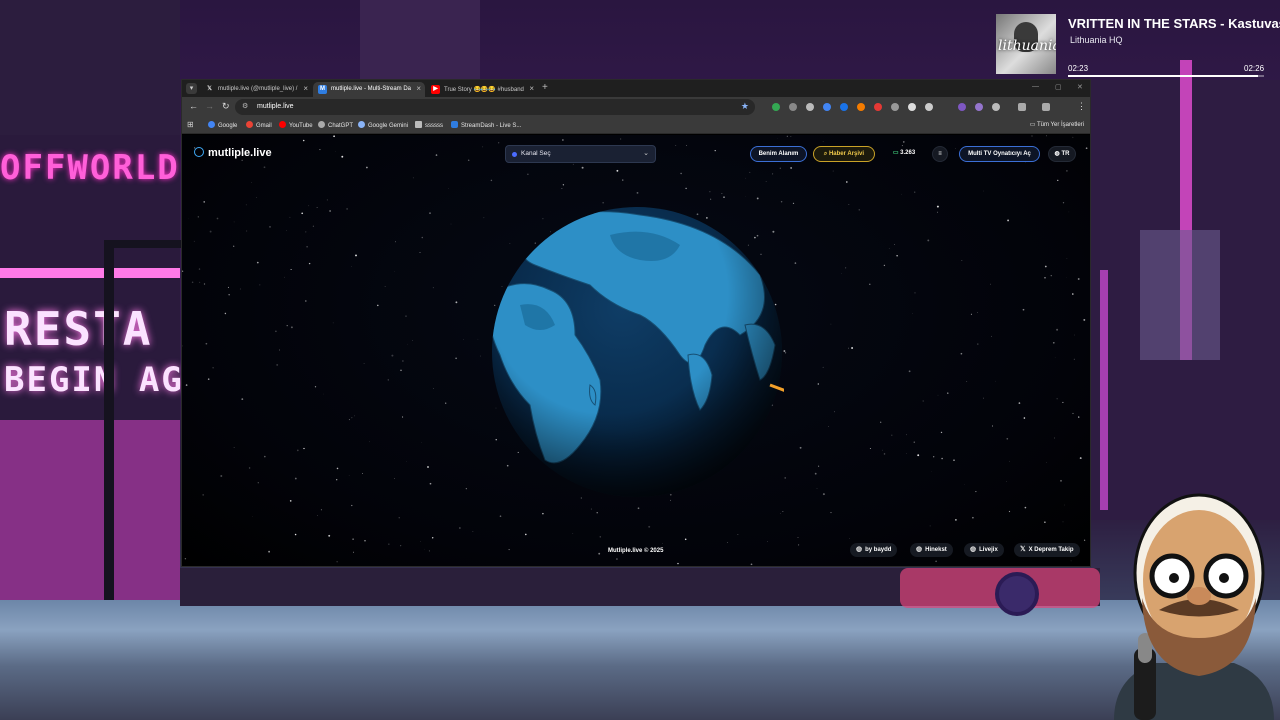 The height and width of the screenshot is (720, 1280). I want to click on menu-button: ≡, so click(940, 154).